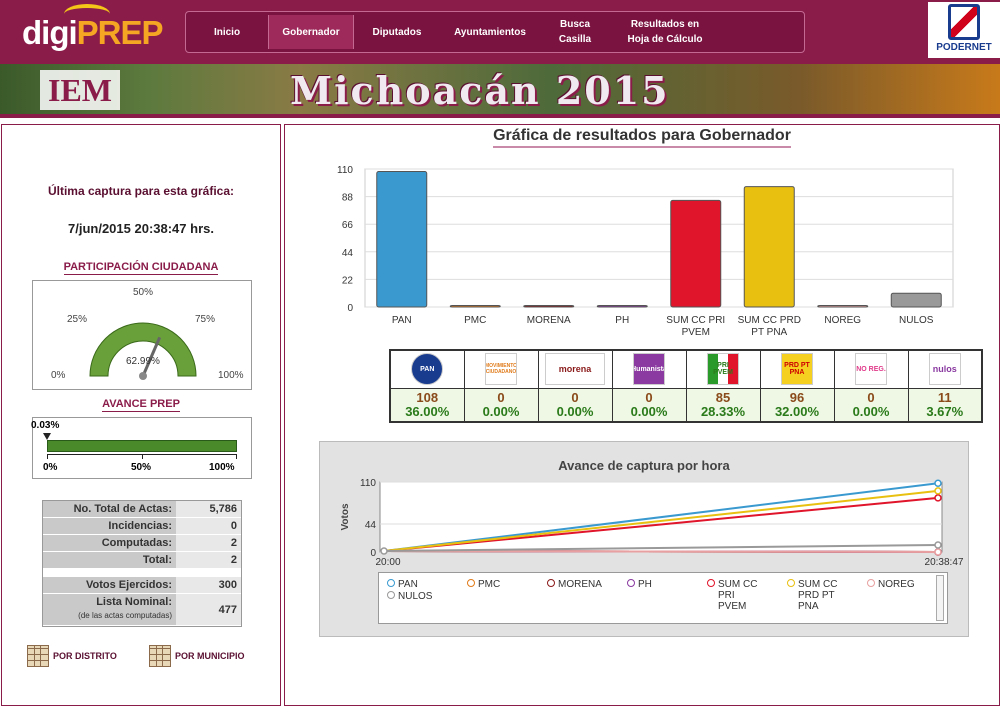 The height and width of the screenshot is (712, 1000). I want to click on gauge-svg, so click(143, 351).